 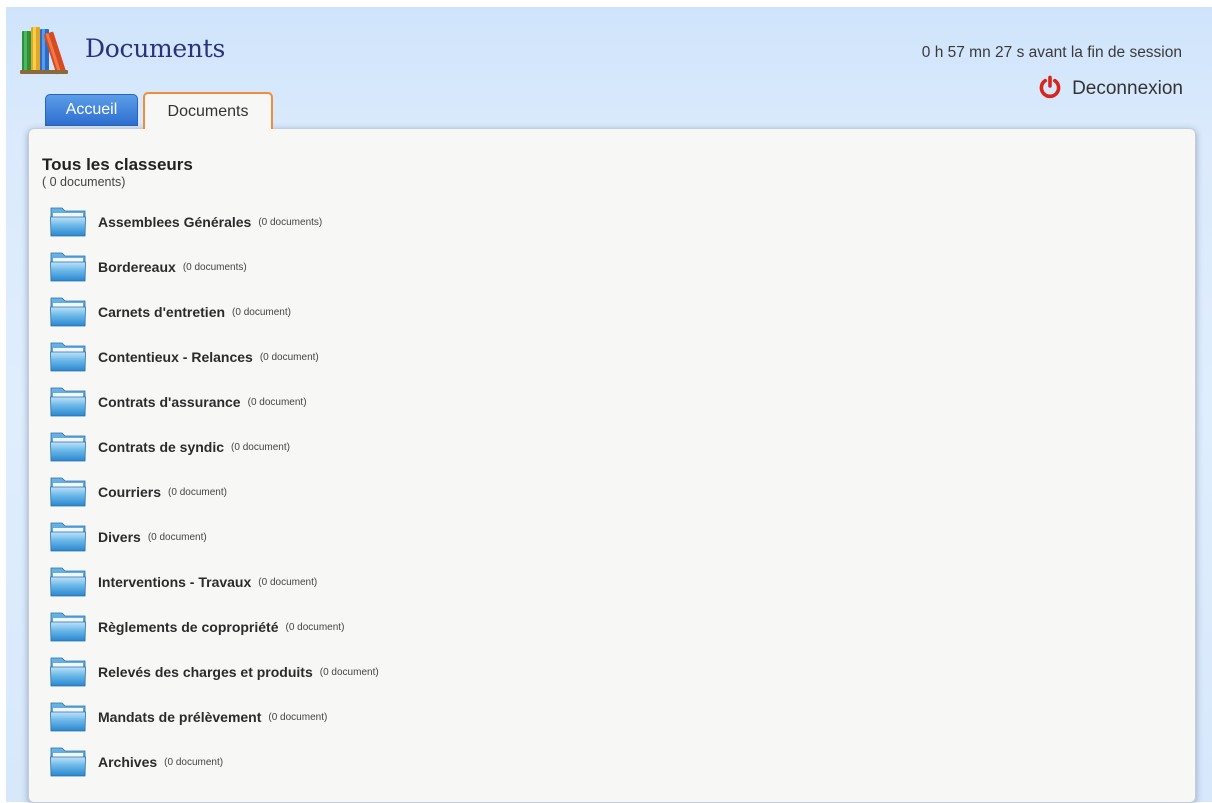 What do you see at coordinates (174, 582) in the screenshot?
I see `folder-name: Interventions - Travaux` at bounding box center [174, 582].